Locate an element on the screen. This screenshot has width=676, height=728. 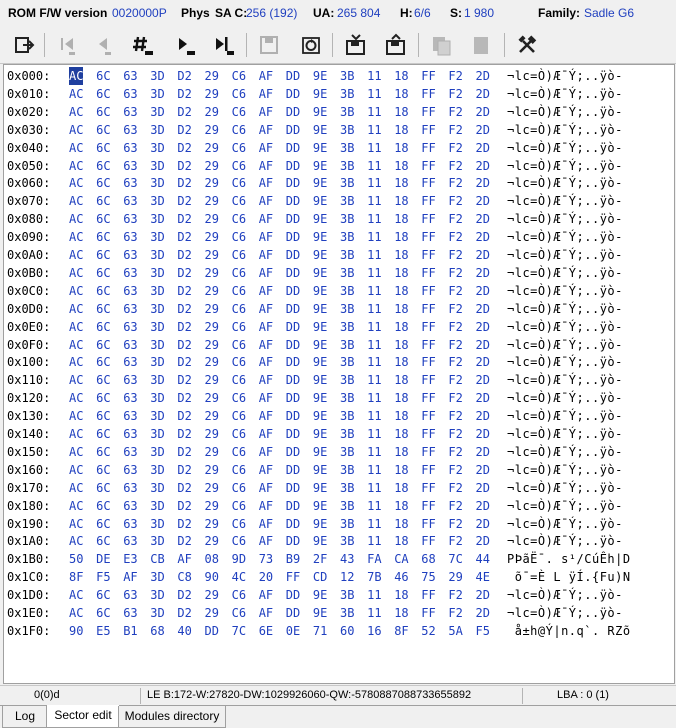
hex-byte: 71 is located at coordinates (320, 631).